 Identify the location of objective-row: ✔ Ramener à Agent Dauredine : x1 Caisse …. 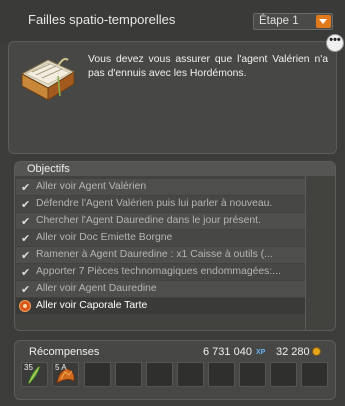
(160, 255).